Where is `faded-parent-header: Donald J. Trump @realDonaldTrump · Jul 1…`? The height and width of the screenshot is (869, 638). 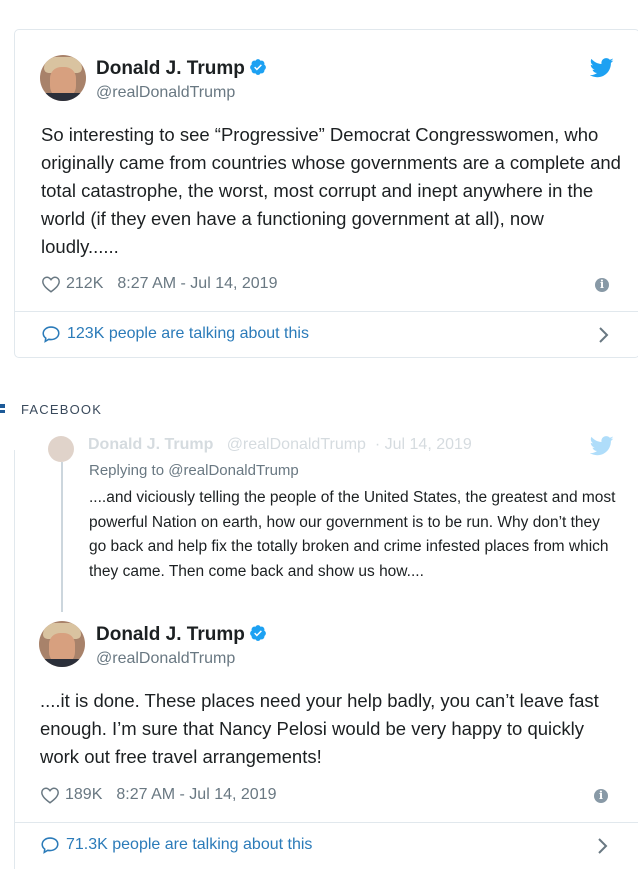 faded-parent-header: Donald J. Trump @realDonaldTrump · Jul 1… is located at coordinates (338, 449).